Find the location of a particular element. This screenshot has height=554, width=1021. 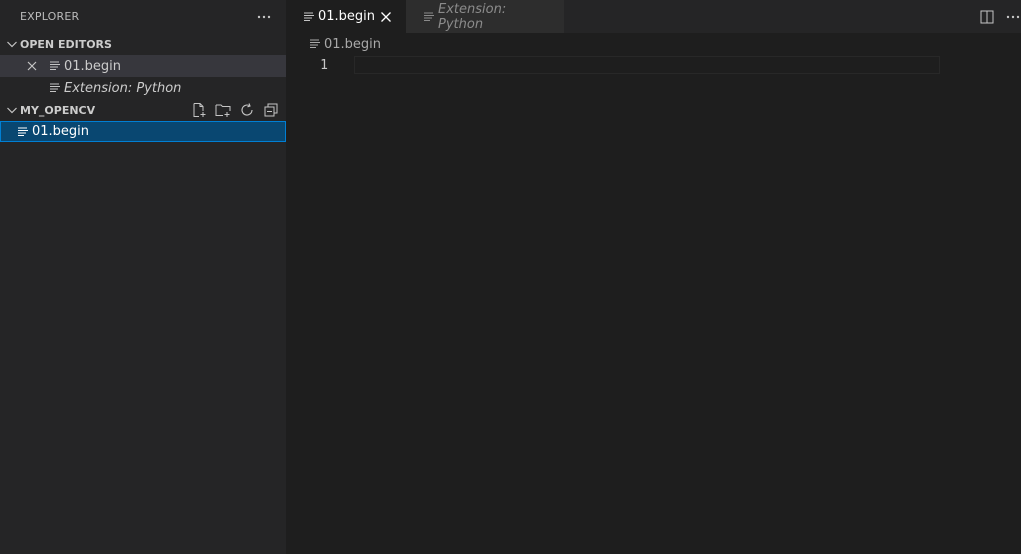

workspace-file-label: 01.begin is located at coordinates (61, 131).